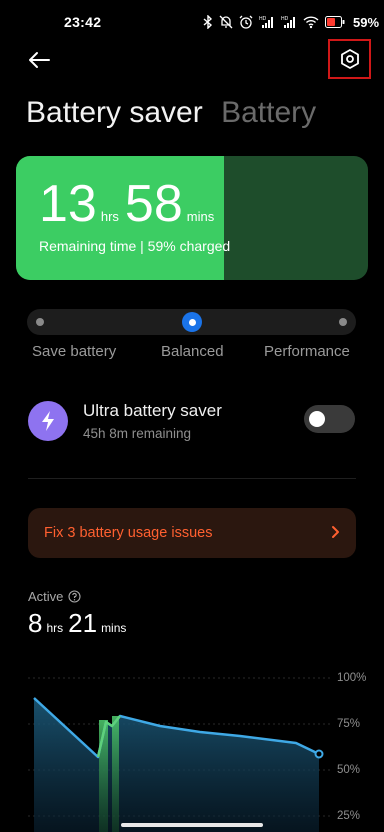 This screenshot has height=832, width=384. I want to click on battery-icon, so click(335, 22).